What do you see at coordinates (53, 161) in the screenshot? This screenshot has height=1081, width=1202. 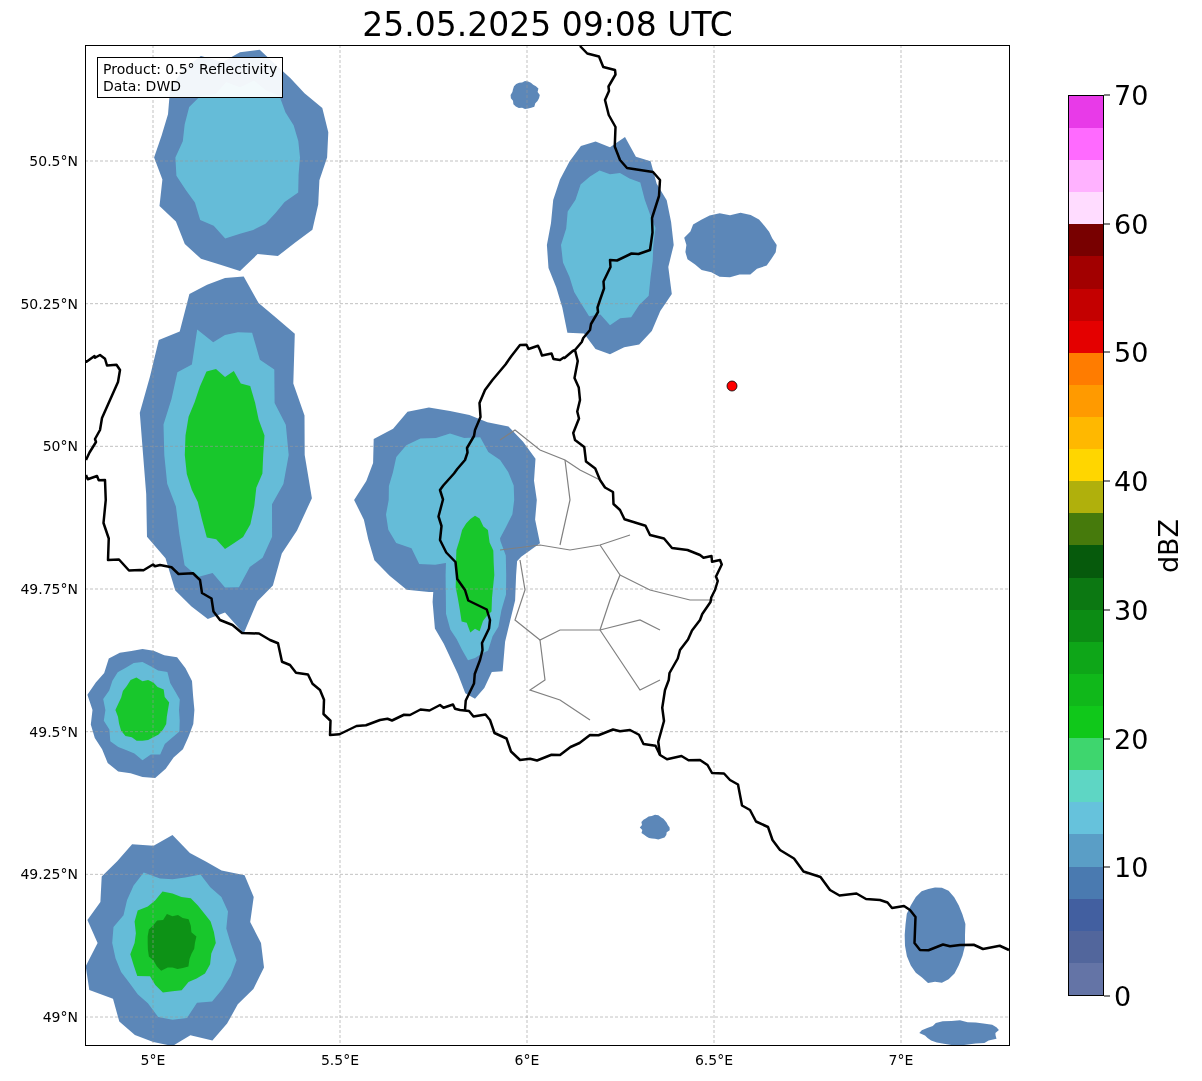 I see `y-tick-label: 50.5°N` at bounding box center [53, 161].